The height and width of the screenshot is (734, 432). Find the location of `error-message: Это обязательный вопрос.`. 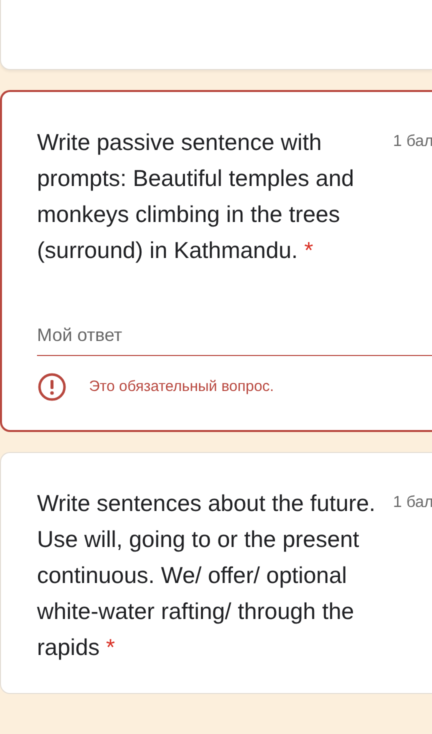

error-message: Это обязательный вопрос. is located at coordinates (181, 386).